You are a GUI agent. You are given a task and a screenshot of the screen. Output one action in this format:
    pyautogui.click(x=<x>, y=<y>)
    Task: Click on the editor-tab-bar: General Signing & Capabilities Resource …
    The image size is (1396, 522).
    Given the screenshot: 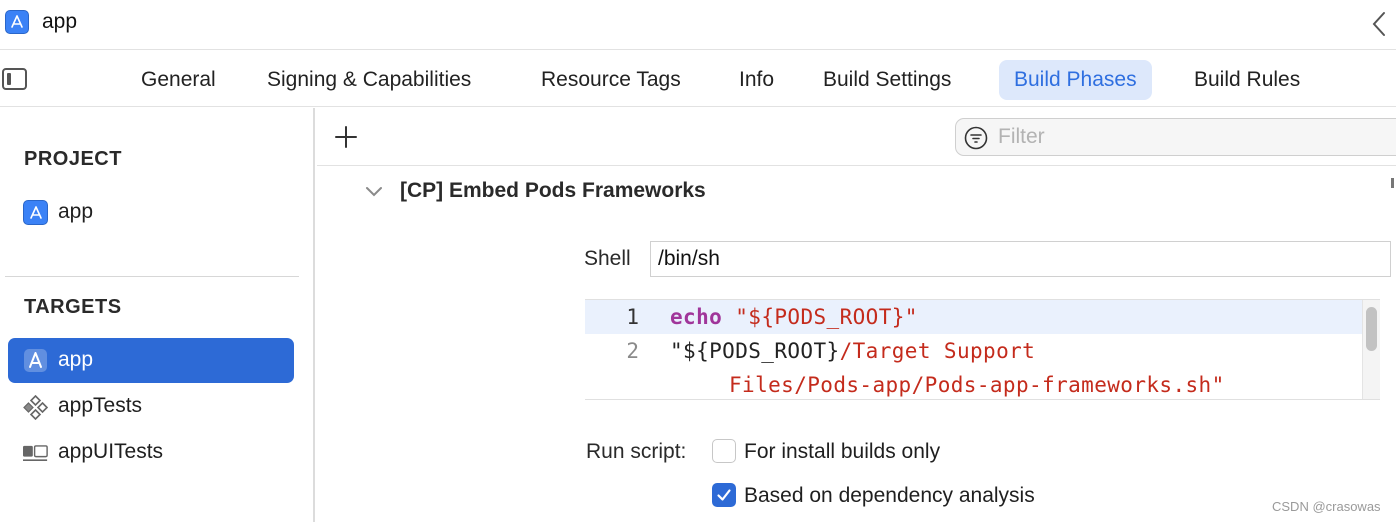 What is the action you would take?
    pyautogui.click(x=698, y=79)
    